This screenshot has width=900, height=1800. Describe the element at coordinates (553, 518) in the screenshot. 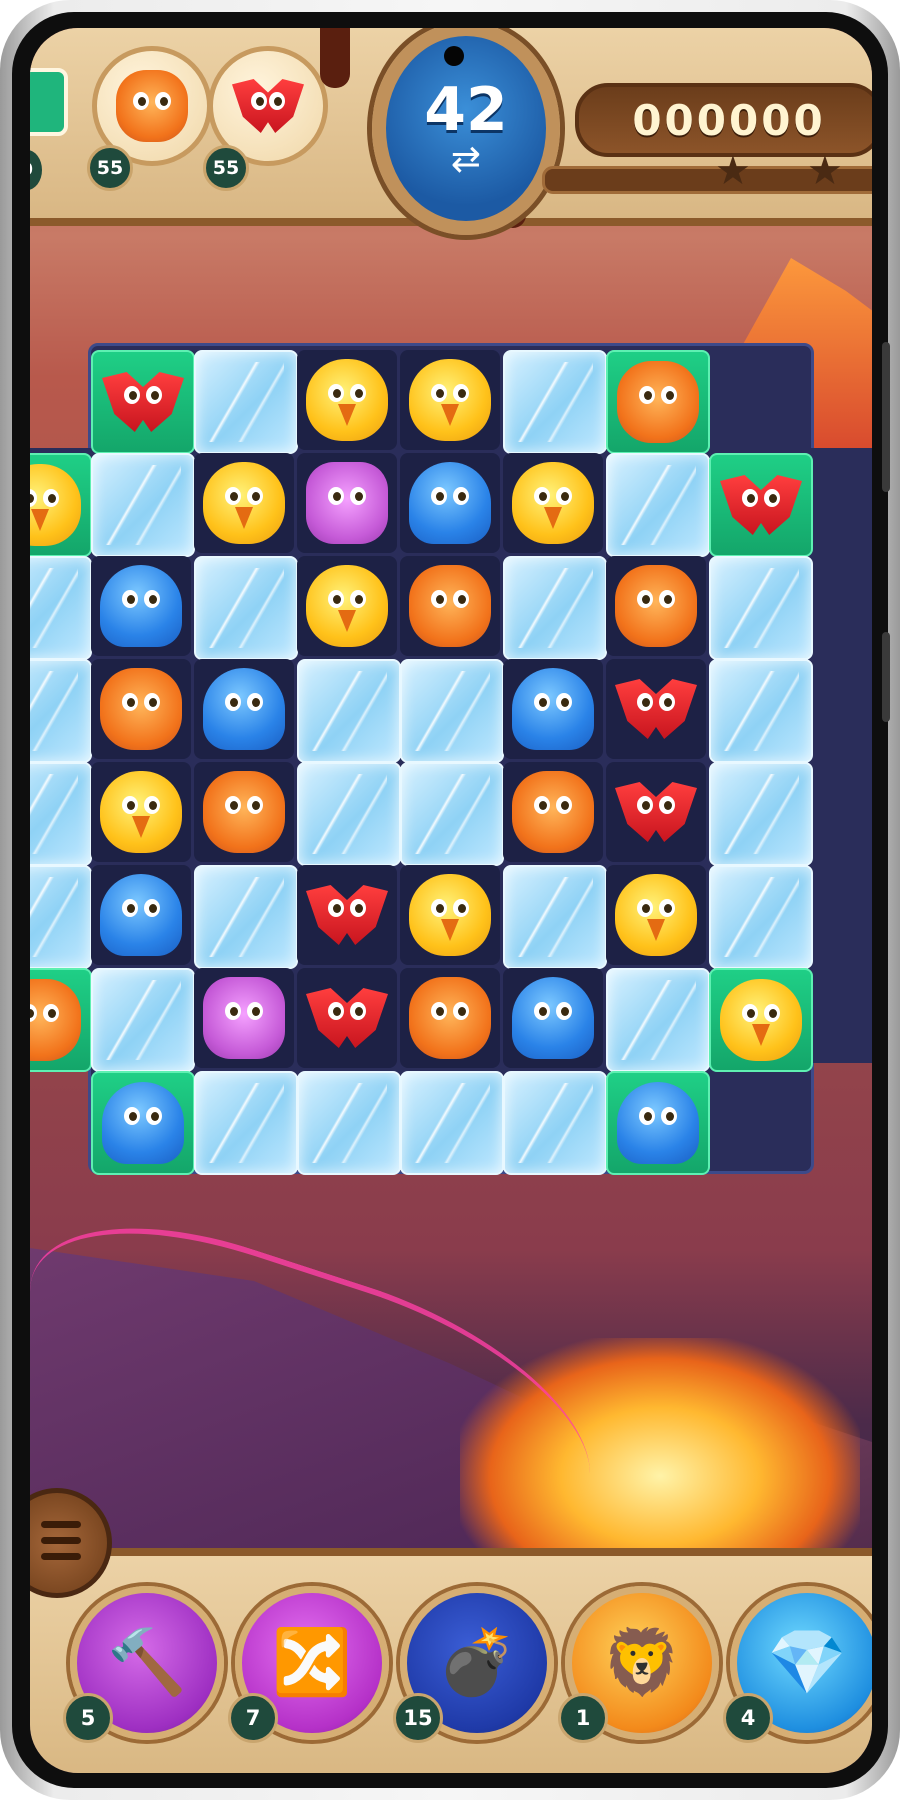

I see `beak` at that location.